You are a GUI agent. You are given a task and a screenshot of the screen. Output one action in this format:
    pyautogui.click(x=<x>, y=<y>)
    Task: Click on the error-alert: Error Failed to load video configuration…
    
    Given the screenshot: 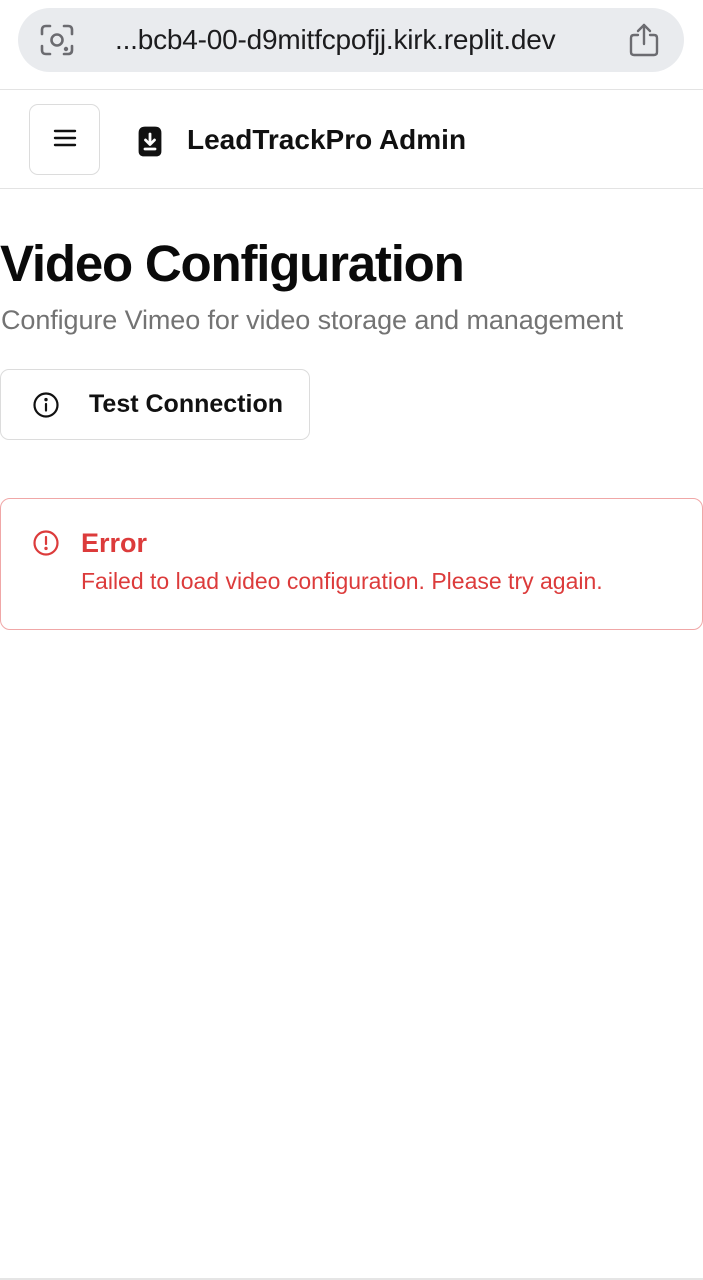 What is the action you would take?
    pyautogui.click(x=351, y=564)
    